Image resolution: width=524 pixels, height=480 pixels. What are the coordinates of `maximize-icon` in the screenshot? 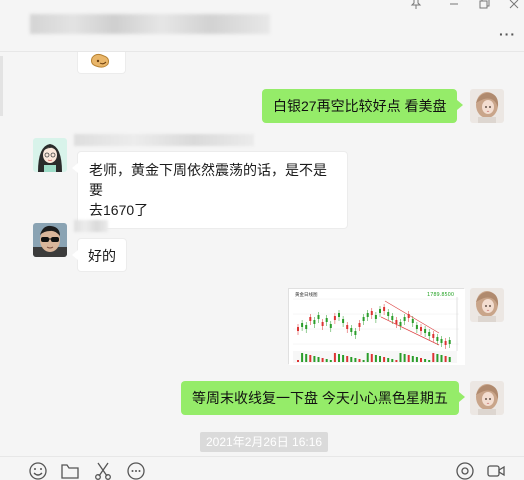 It's located at (484, 6).